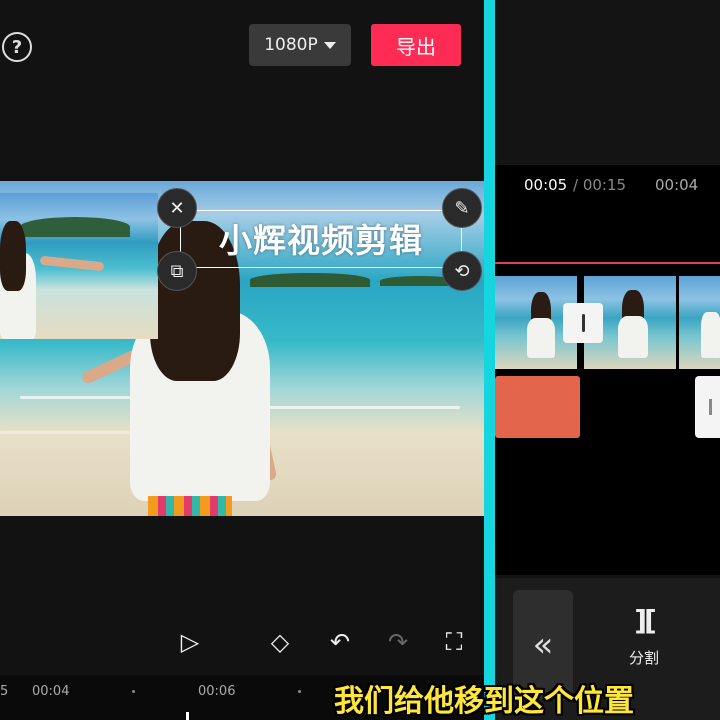  What do you see at coordinates (340, 642) in the screenshot?
I see `undo-icon: ↶` at bounding box center [340, 642].